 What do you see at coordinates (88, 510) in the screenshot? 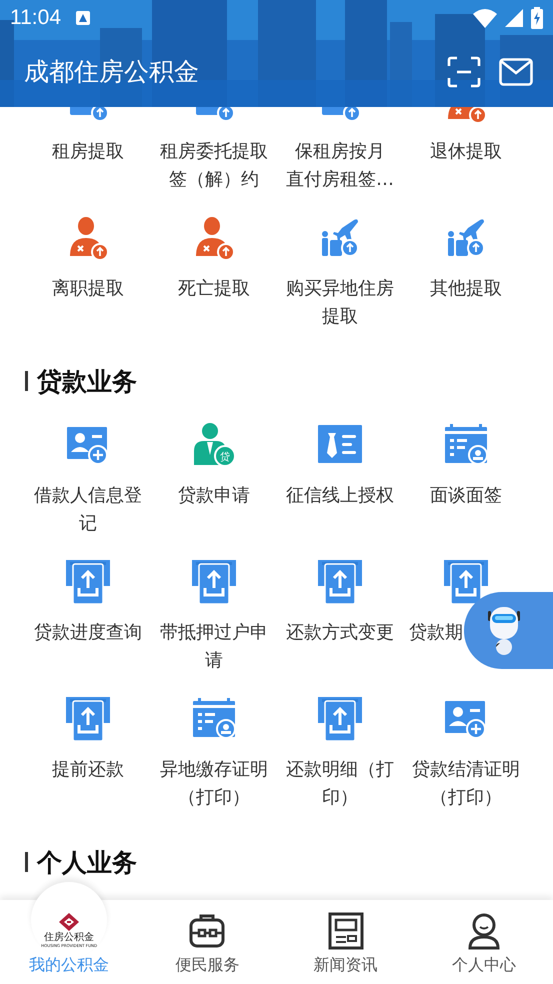
I see `service-label: 借款人信息登记` at bounding box center [88, 510].